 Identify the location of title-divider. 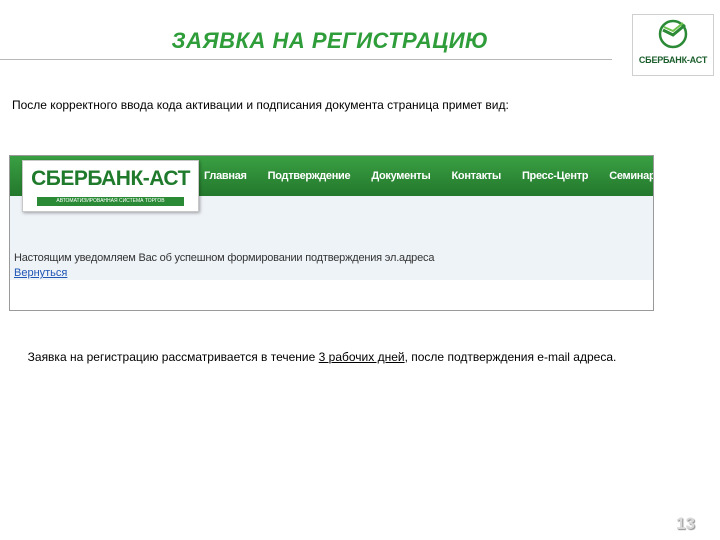
(306, 59).